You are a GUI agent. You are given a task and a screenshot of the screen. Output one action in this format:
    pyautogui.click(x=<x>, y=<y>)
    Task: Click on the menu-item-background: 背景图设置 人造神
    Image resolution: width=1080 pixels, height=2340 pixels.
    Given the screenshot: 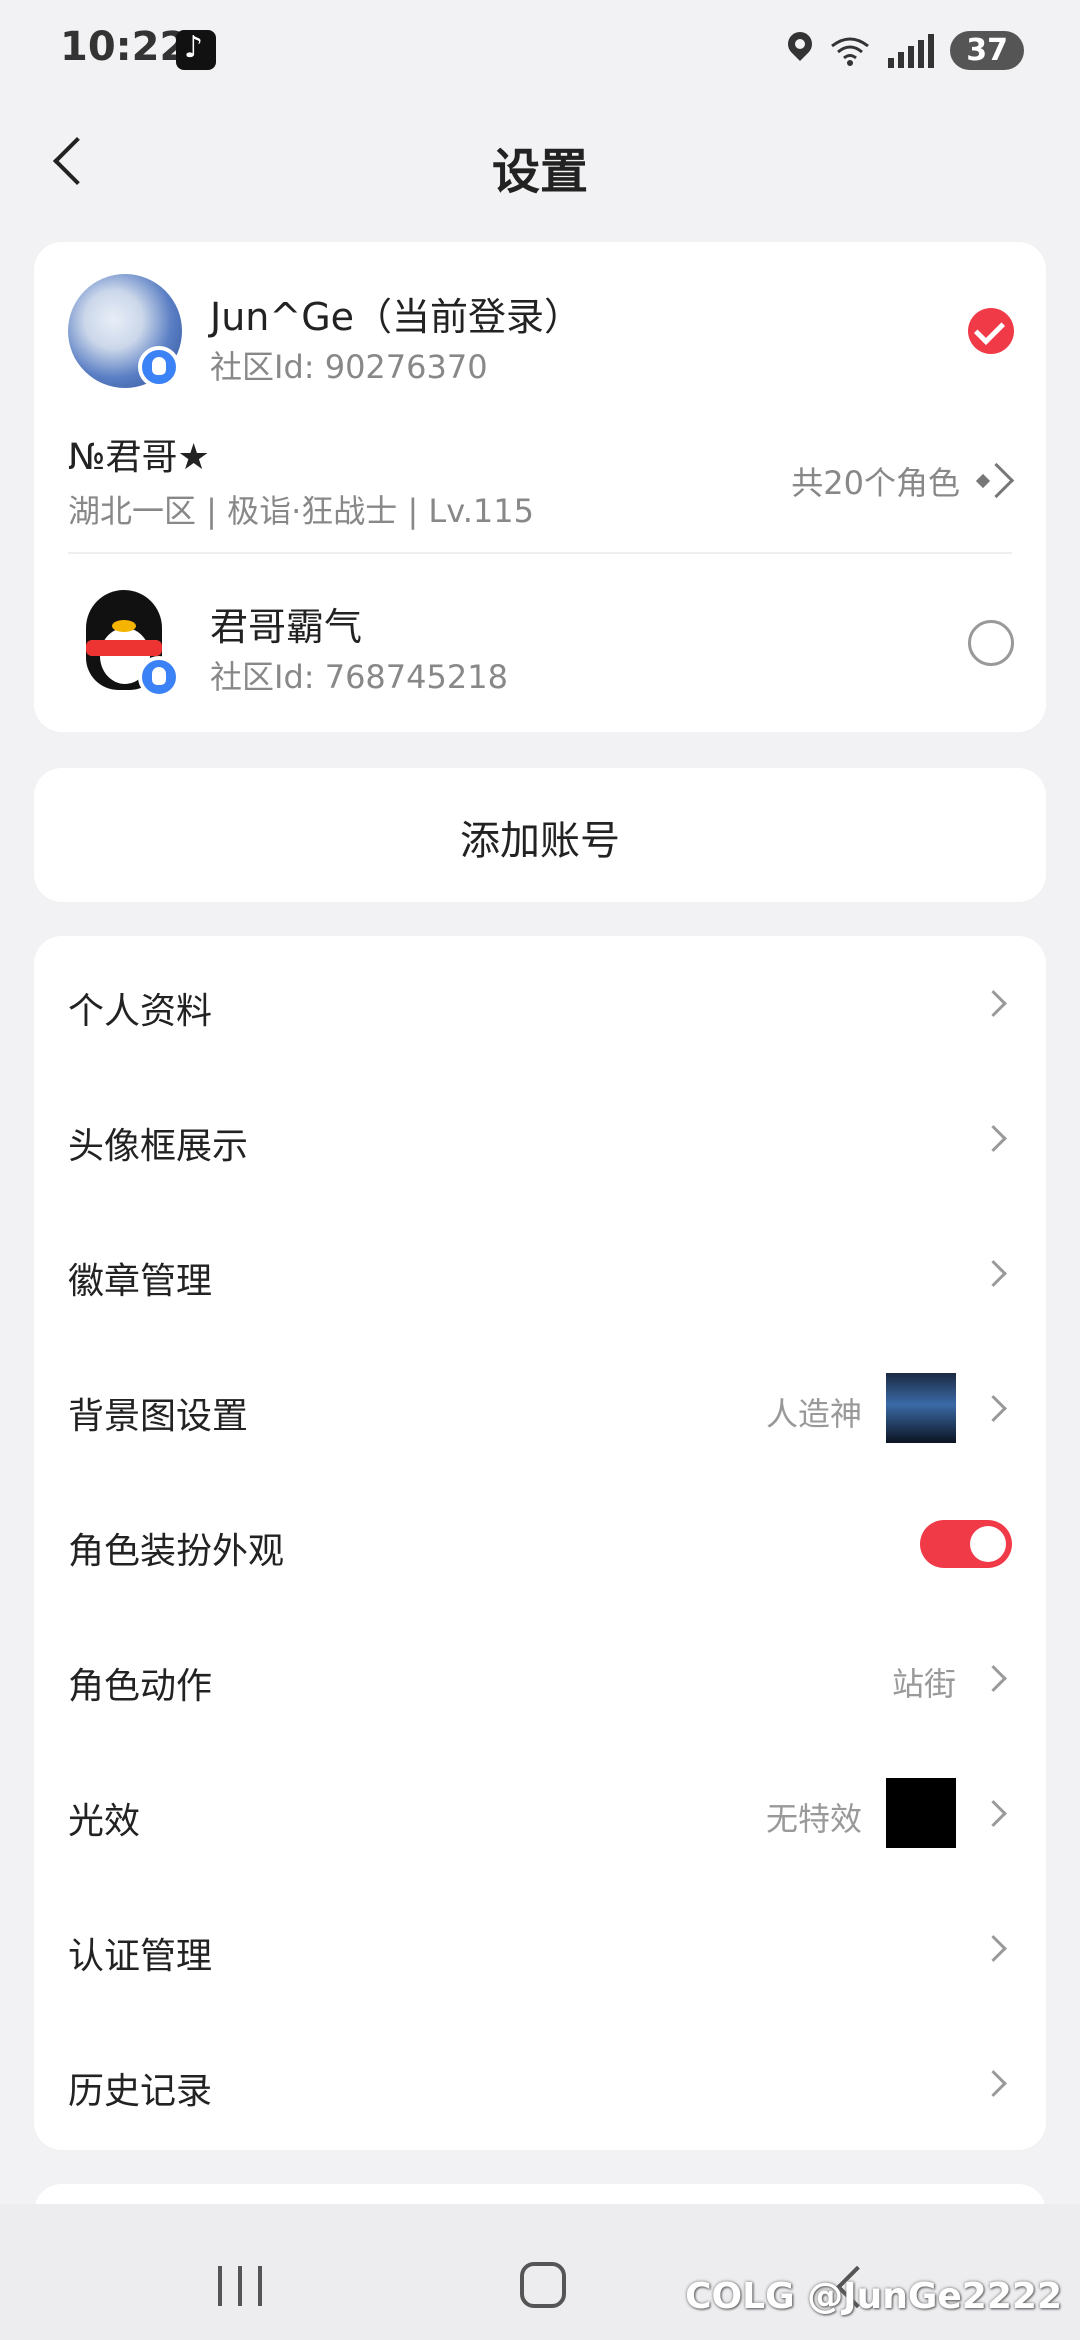 What is the action you would take?
    pyautogui.click(x=540, y=1408)
    